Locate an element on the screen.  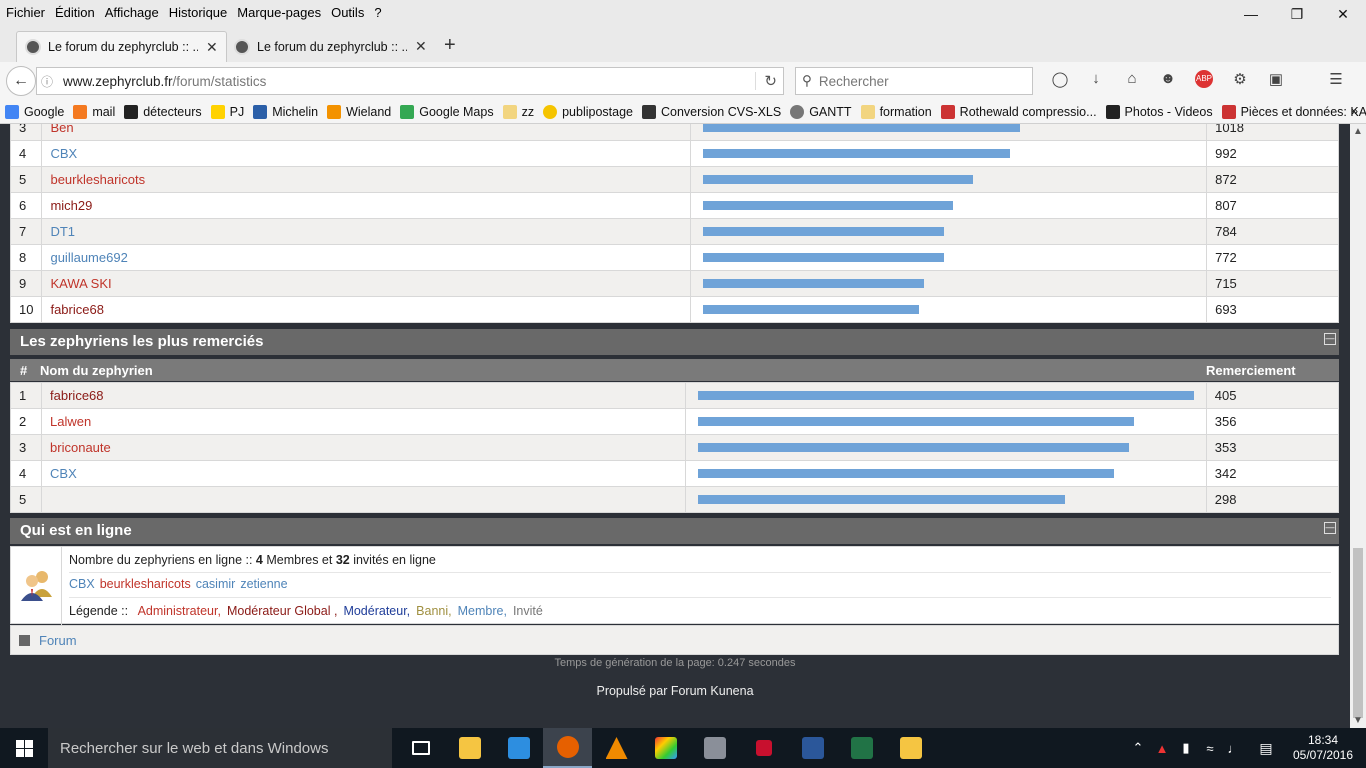
section-title: Qui est en ligne is located at coordinates (76, 530).